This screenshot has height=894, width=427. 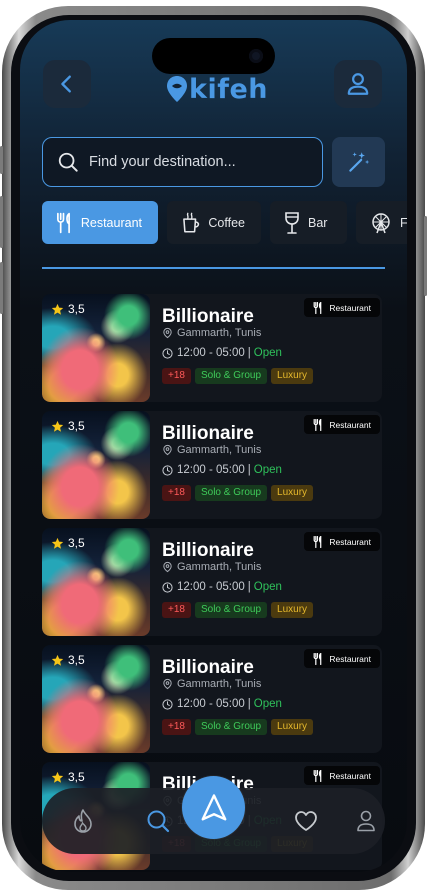 I want to click on coffee-cup-icon, so click(x=191, y=222).